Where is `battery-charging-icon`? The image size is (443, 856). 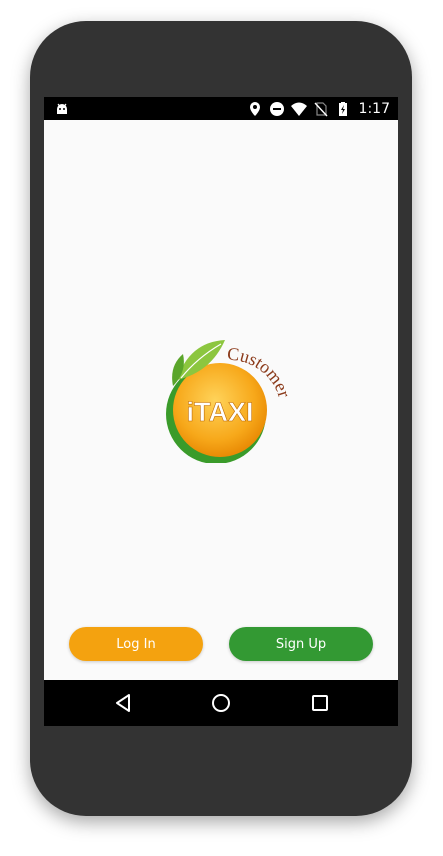 battery-charging-icon is located at coordinates (342, 109).